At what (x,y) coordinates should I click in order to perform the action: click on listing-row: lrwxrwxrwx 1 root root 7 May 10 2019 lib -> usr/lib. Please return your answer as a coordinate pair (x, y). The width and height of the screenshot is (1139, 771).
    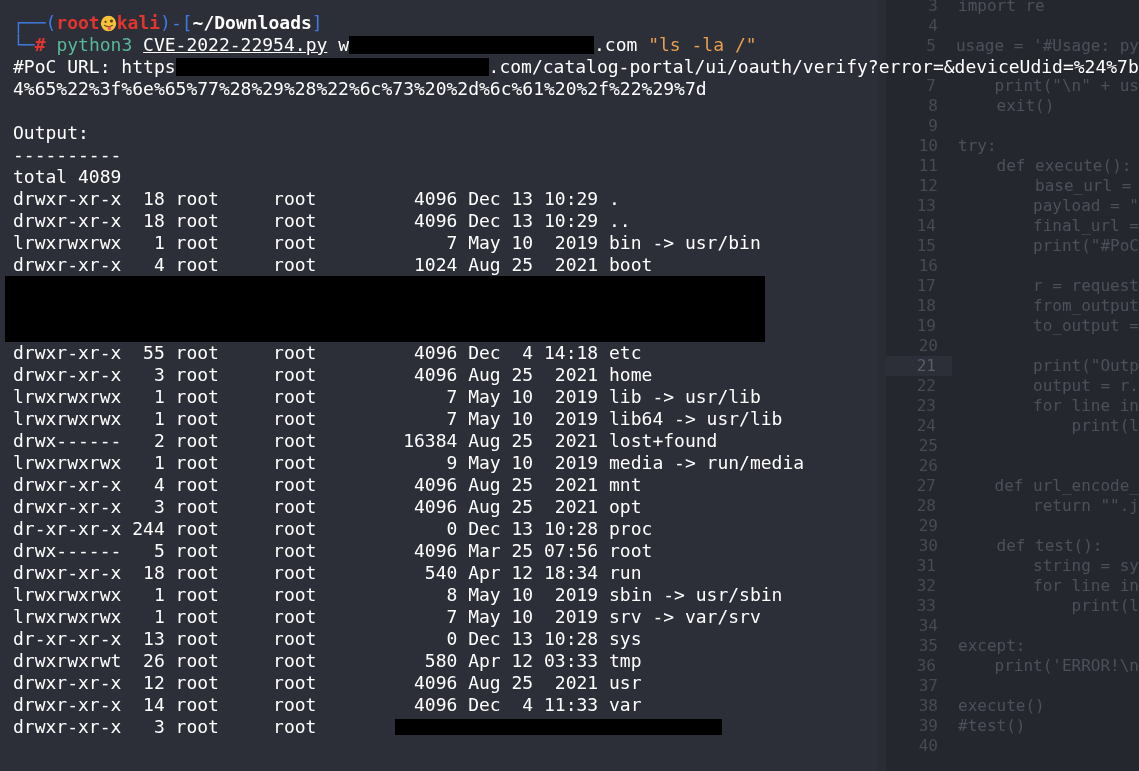
    Looking at the image, I should click on (387, 397).